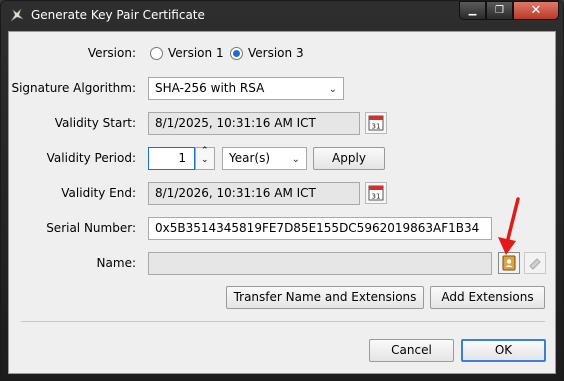 The image size is (564, 381). I want to click on validity-start-calendar-button: 31, so click(376, 123).